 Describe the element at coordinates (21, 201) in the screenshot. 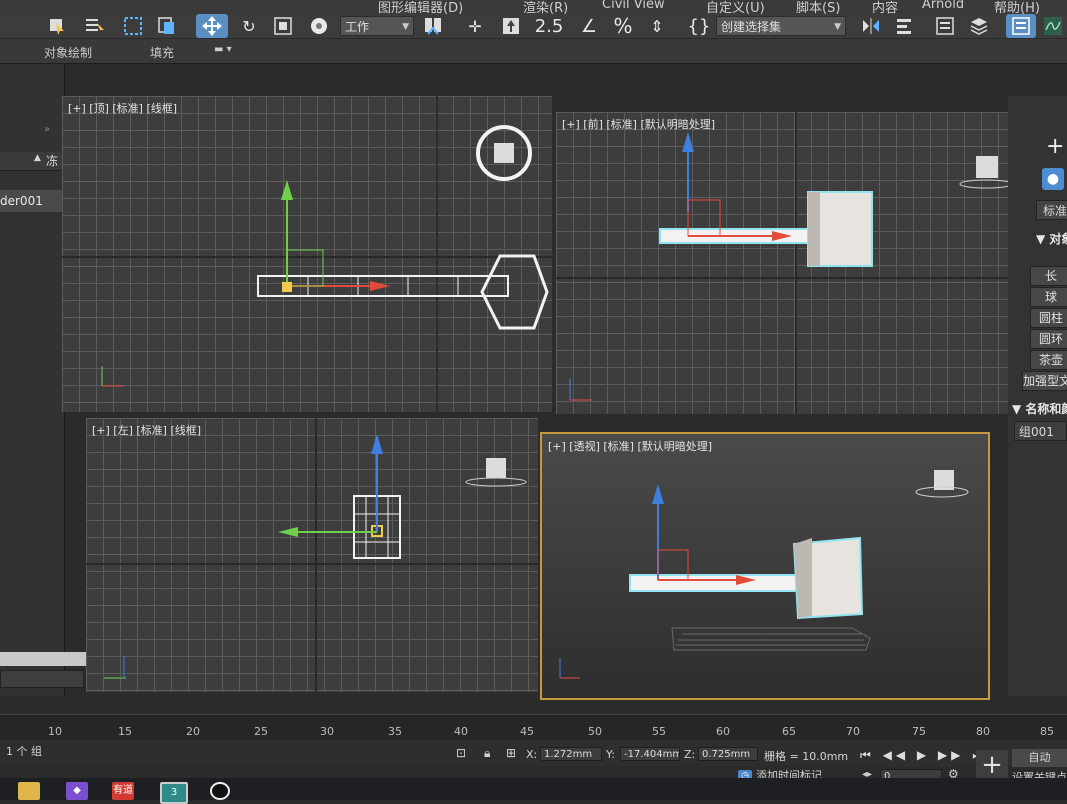

I see `scene-item-name: der001` at that location.